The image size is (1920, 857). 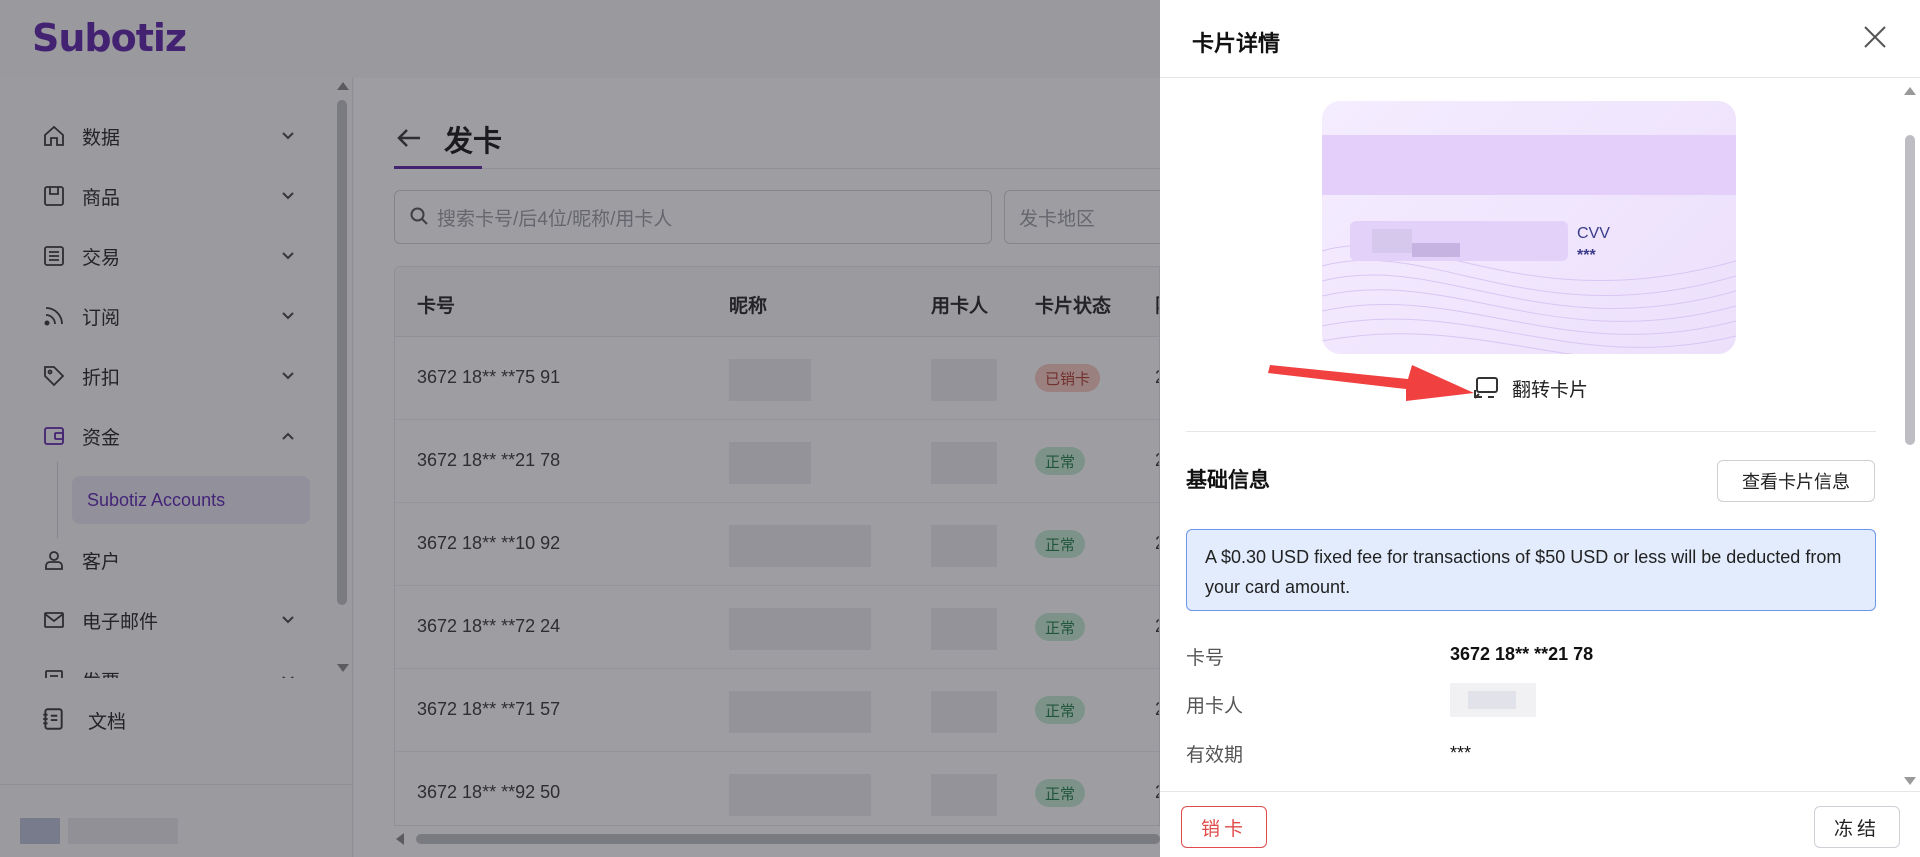 What do you see at coordinates (1876, 38) in the screenshot?
I see `close-icon` at bounding box center [1876, 38].